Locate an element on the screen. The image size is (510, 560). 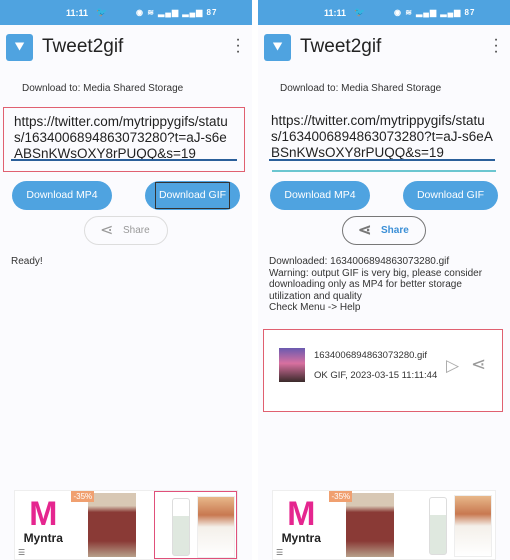
focus-highlight is located at coordinates (192, 195).